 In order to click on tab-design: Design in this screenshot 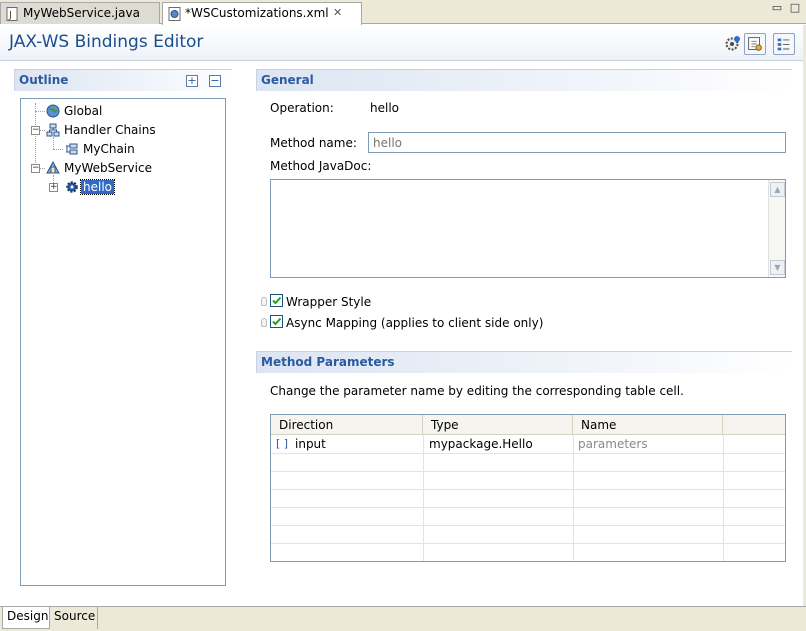, I will do `click(26, 618)`.